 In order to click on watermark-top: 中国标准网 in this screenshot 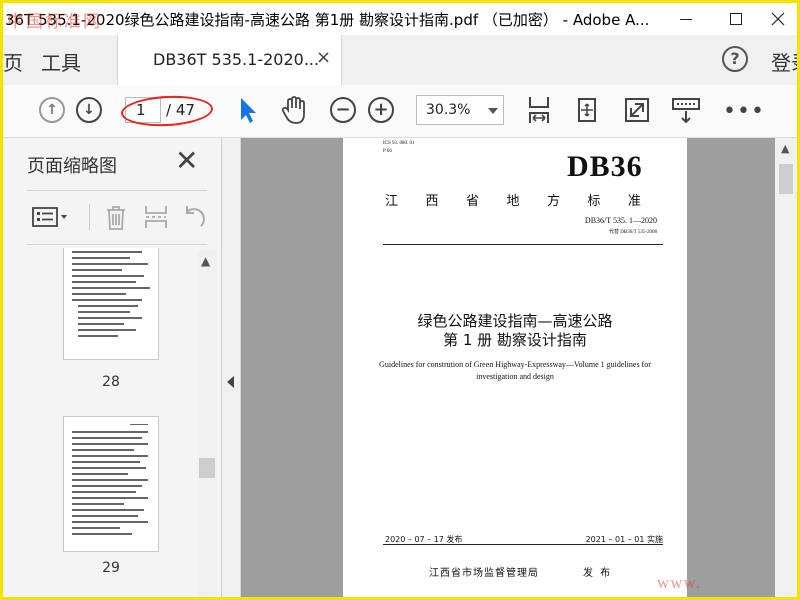, I will do `click(54, 22)`.